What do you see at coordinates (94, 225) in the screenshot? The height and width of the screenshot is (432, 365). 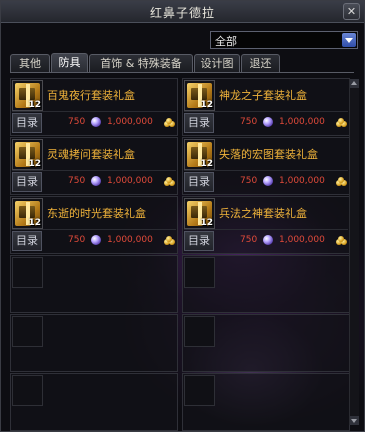 I see `item-slot: 12 东逝的时光套装礼盒 目录 750 1,000,000` at bounding box center [94, 225].